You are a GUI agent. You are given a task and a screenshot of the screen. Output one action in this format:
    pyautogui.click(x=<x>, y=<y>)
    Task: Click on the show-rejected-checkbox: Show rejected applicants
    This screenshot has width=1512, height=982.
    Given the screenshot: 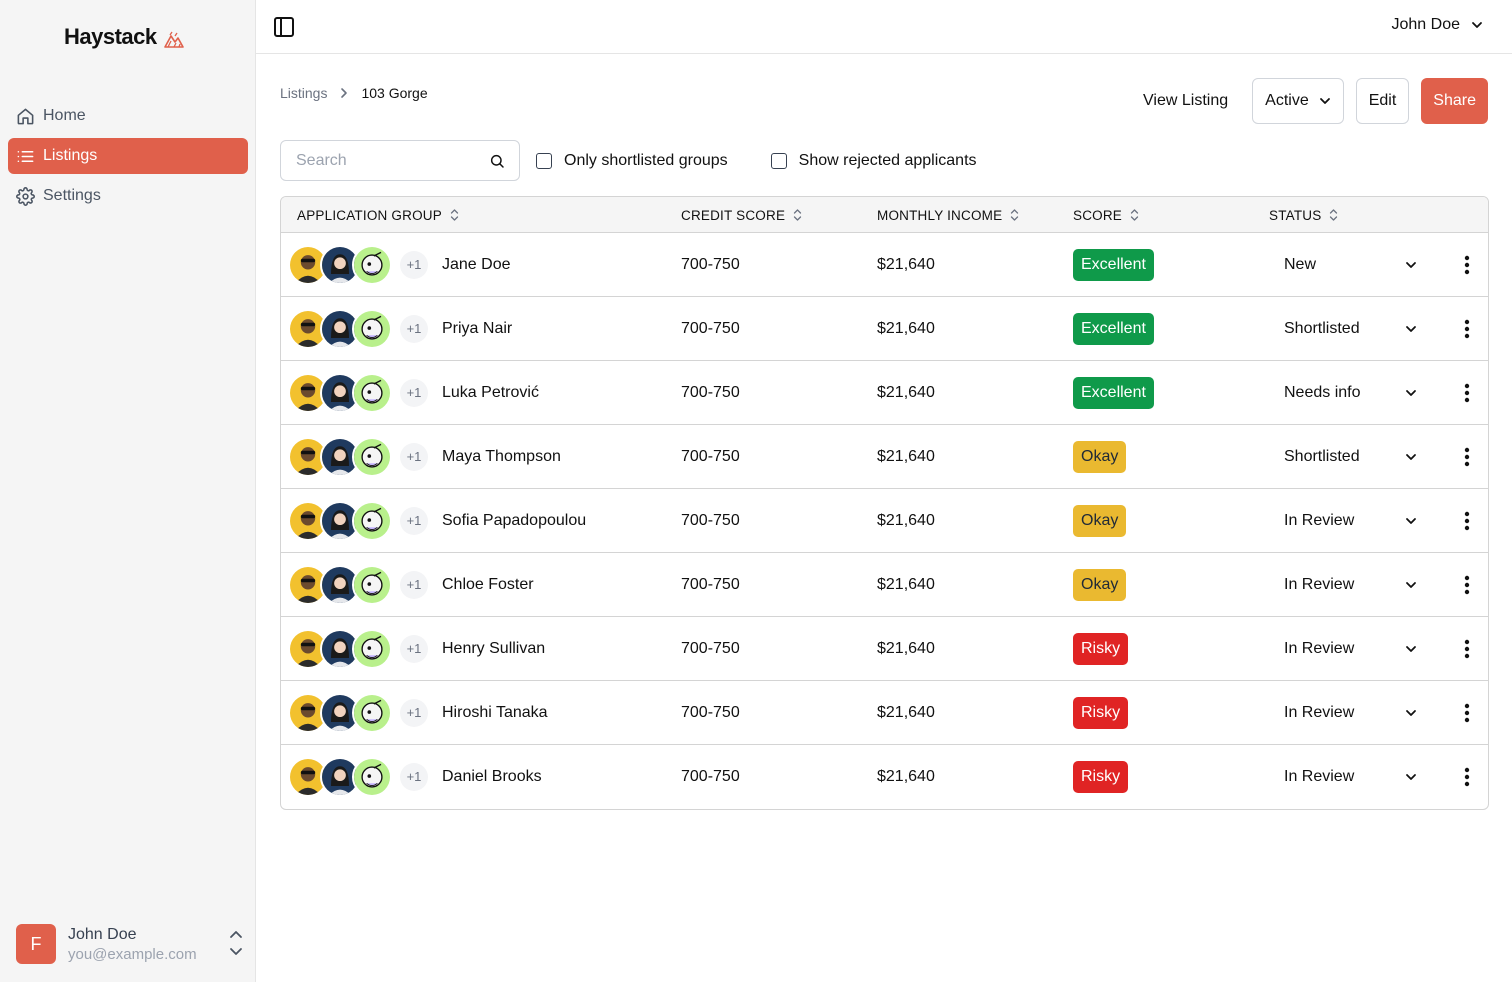 What is the action you would take?
    pyautogui.click(x=873, y=160)
    